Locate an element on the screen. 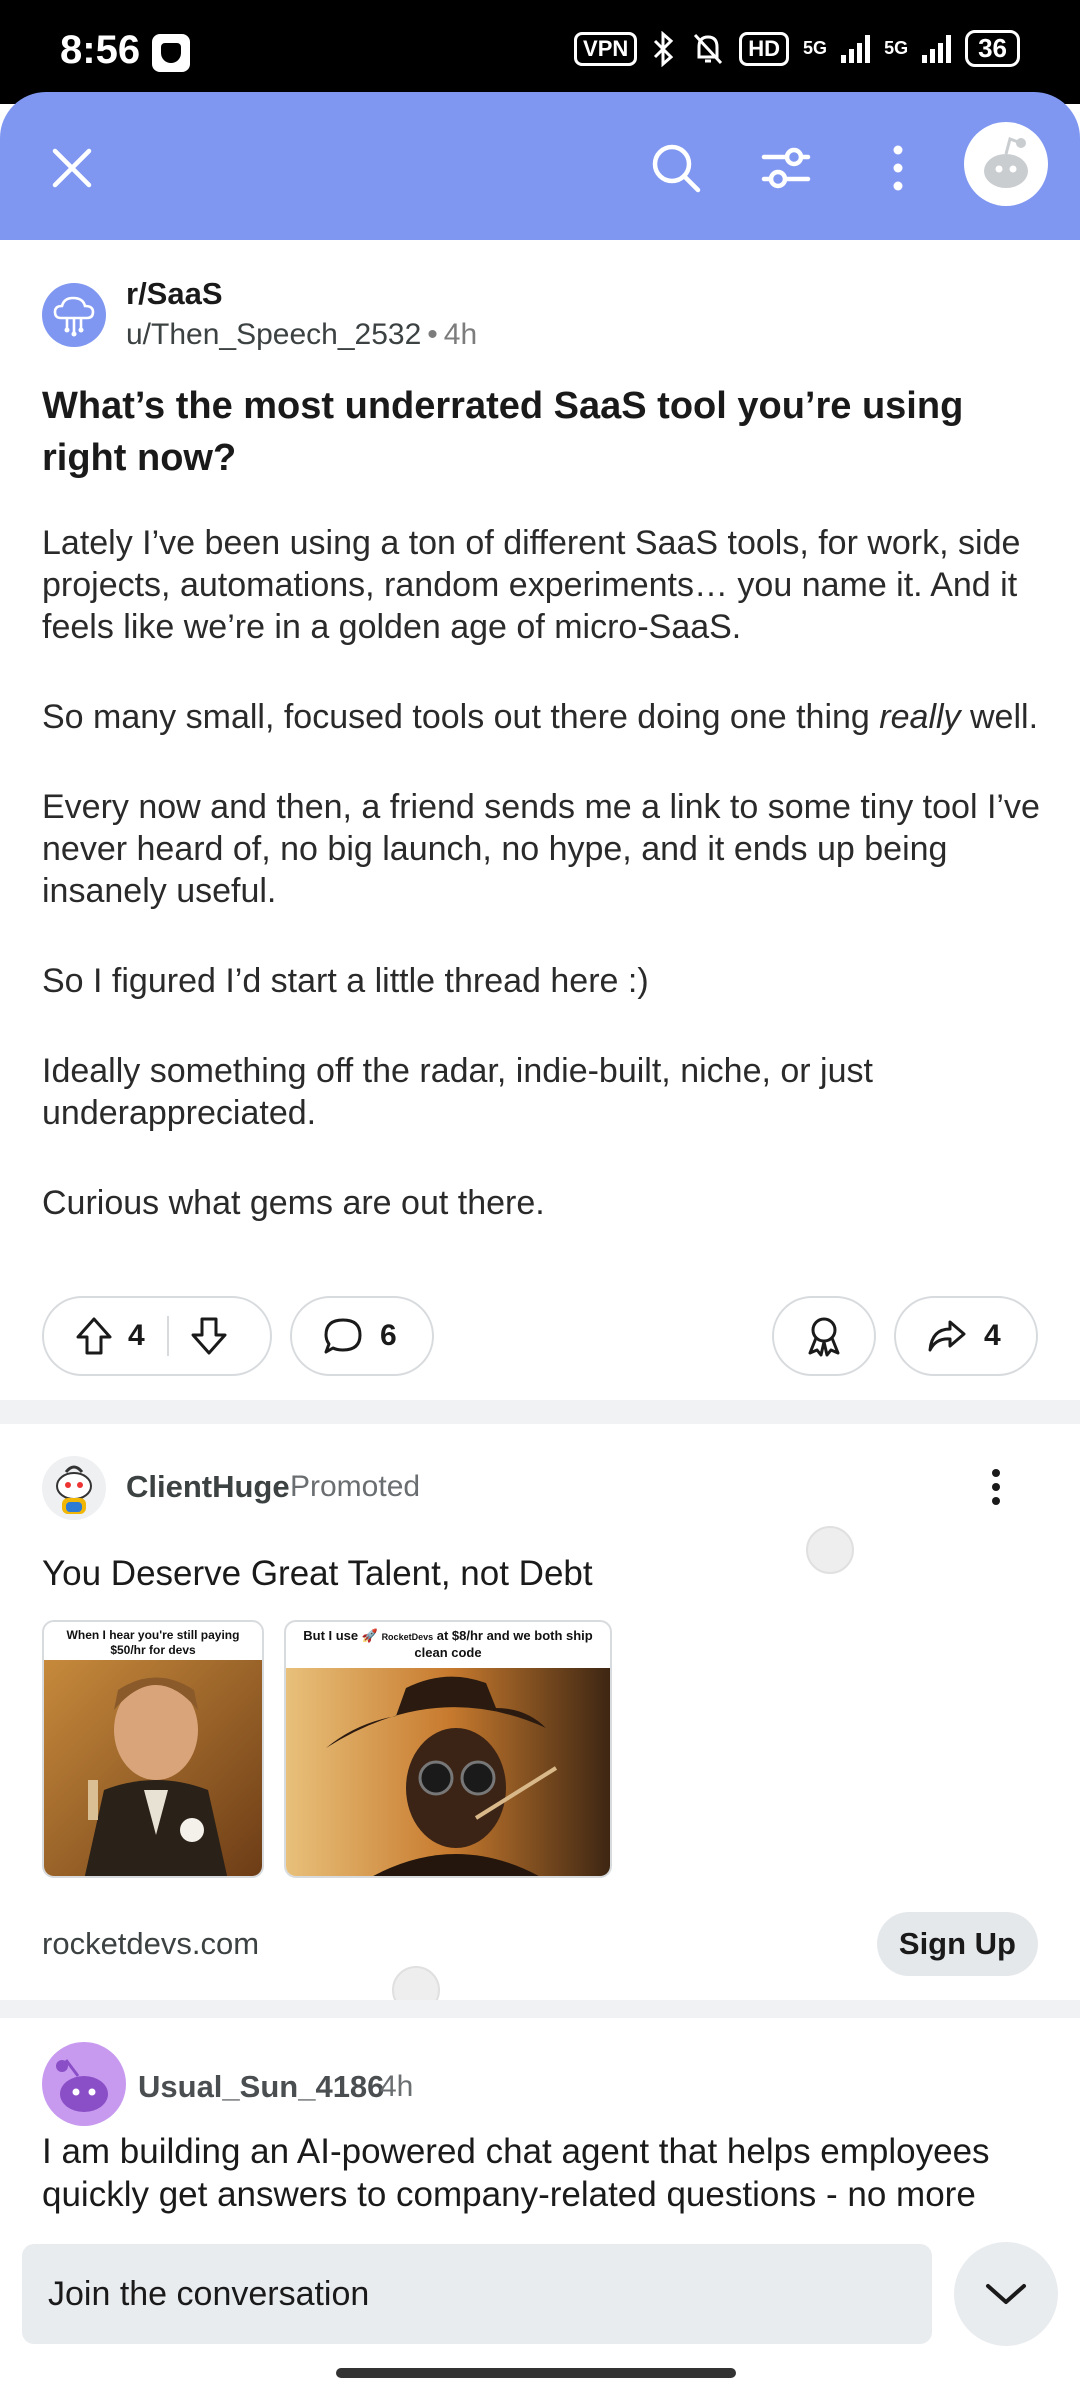  ad-domain: rocketdevs.com is located at coordinates (150, 1944).